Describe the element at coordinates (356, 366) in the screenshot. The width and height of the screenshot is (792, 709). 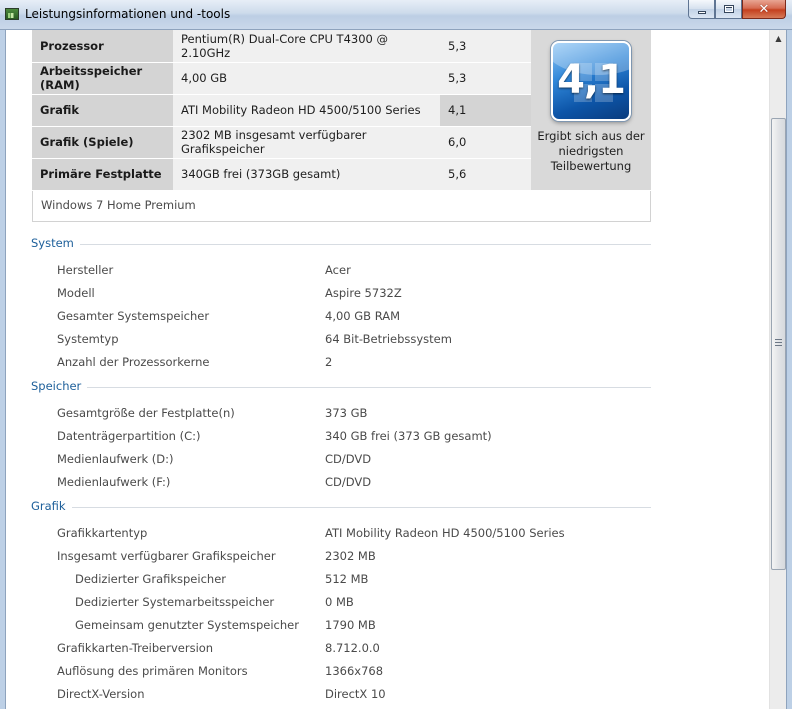
I see `info-row: Anzahl der Prozessorkerne 2` at that location.